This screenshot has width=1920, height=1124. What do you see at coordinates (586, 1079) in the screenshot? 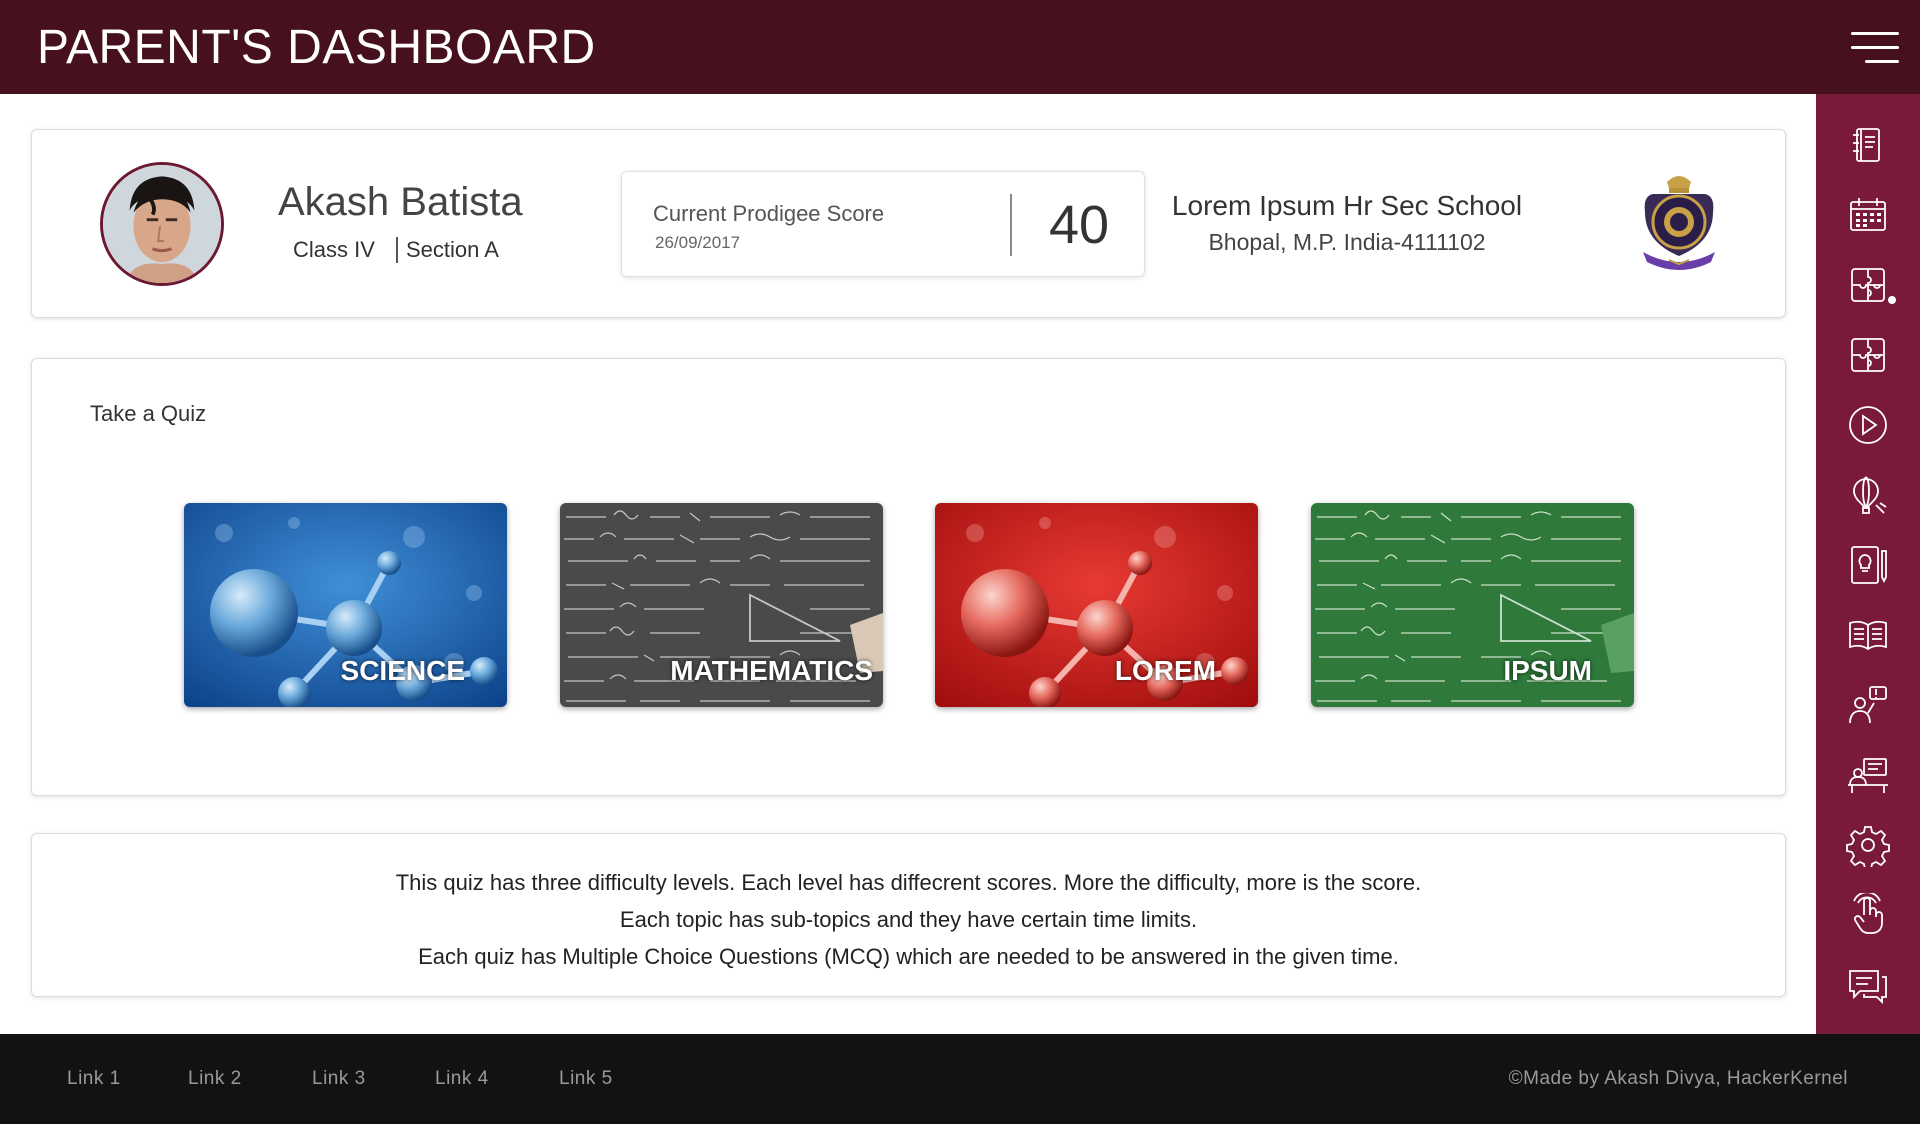
I see `footer-link-5: Link 5` at bounding box center [586, 1079].